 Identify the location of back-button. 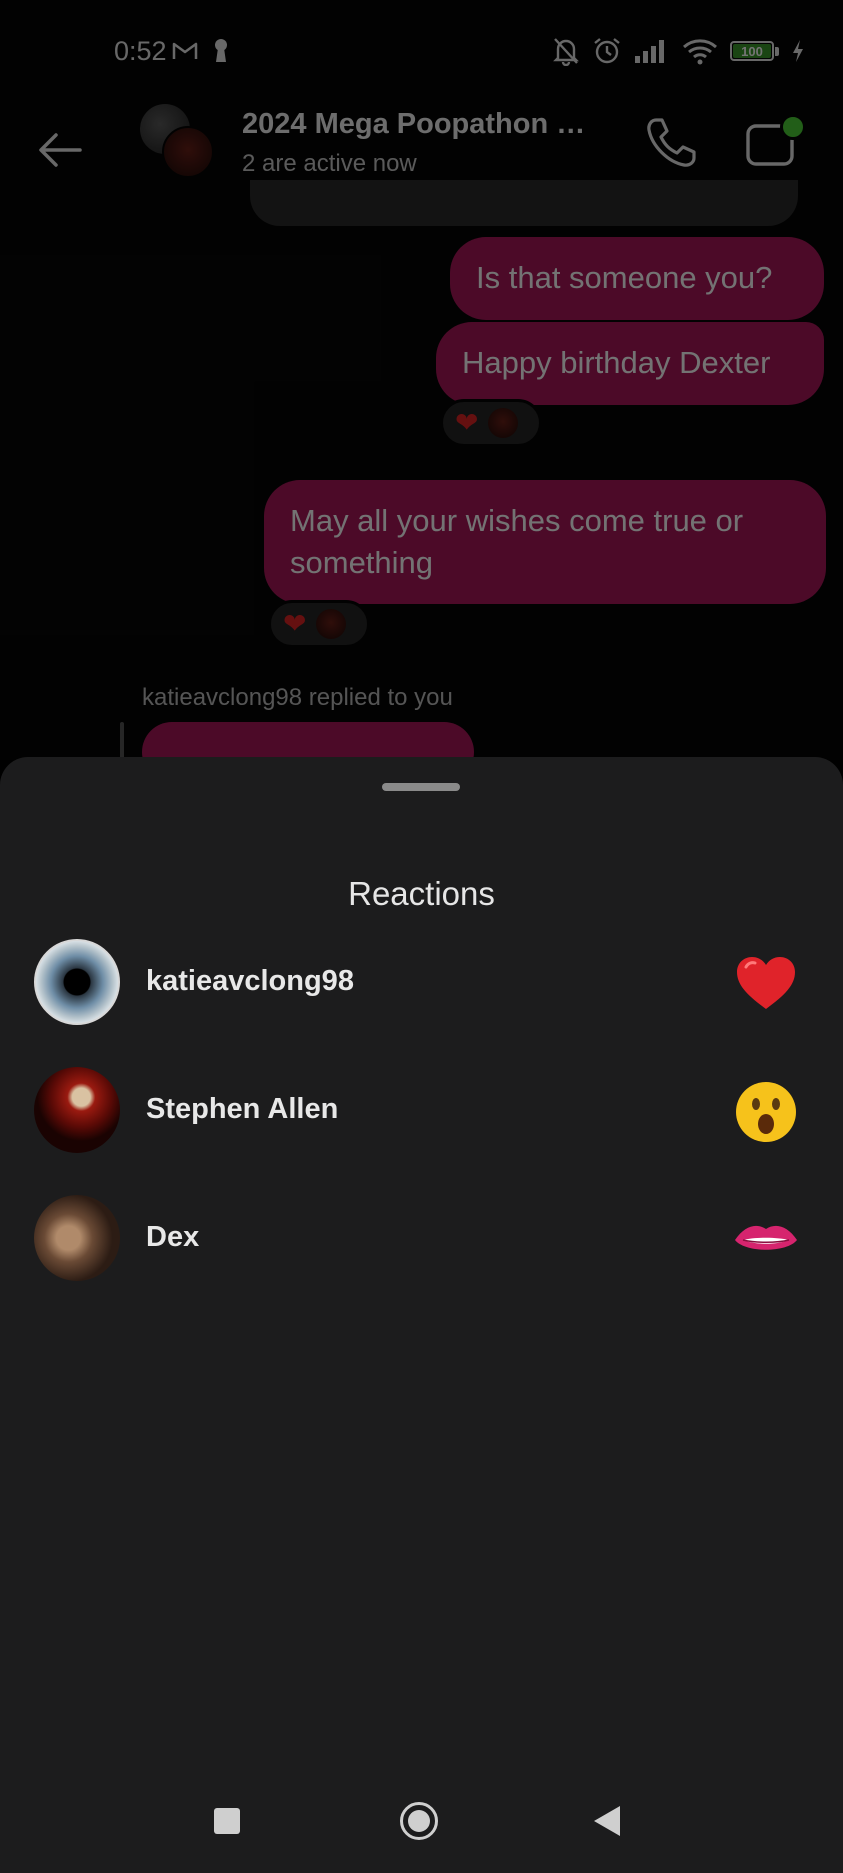
(607, 1821).